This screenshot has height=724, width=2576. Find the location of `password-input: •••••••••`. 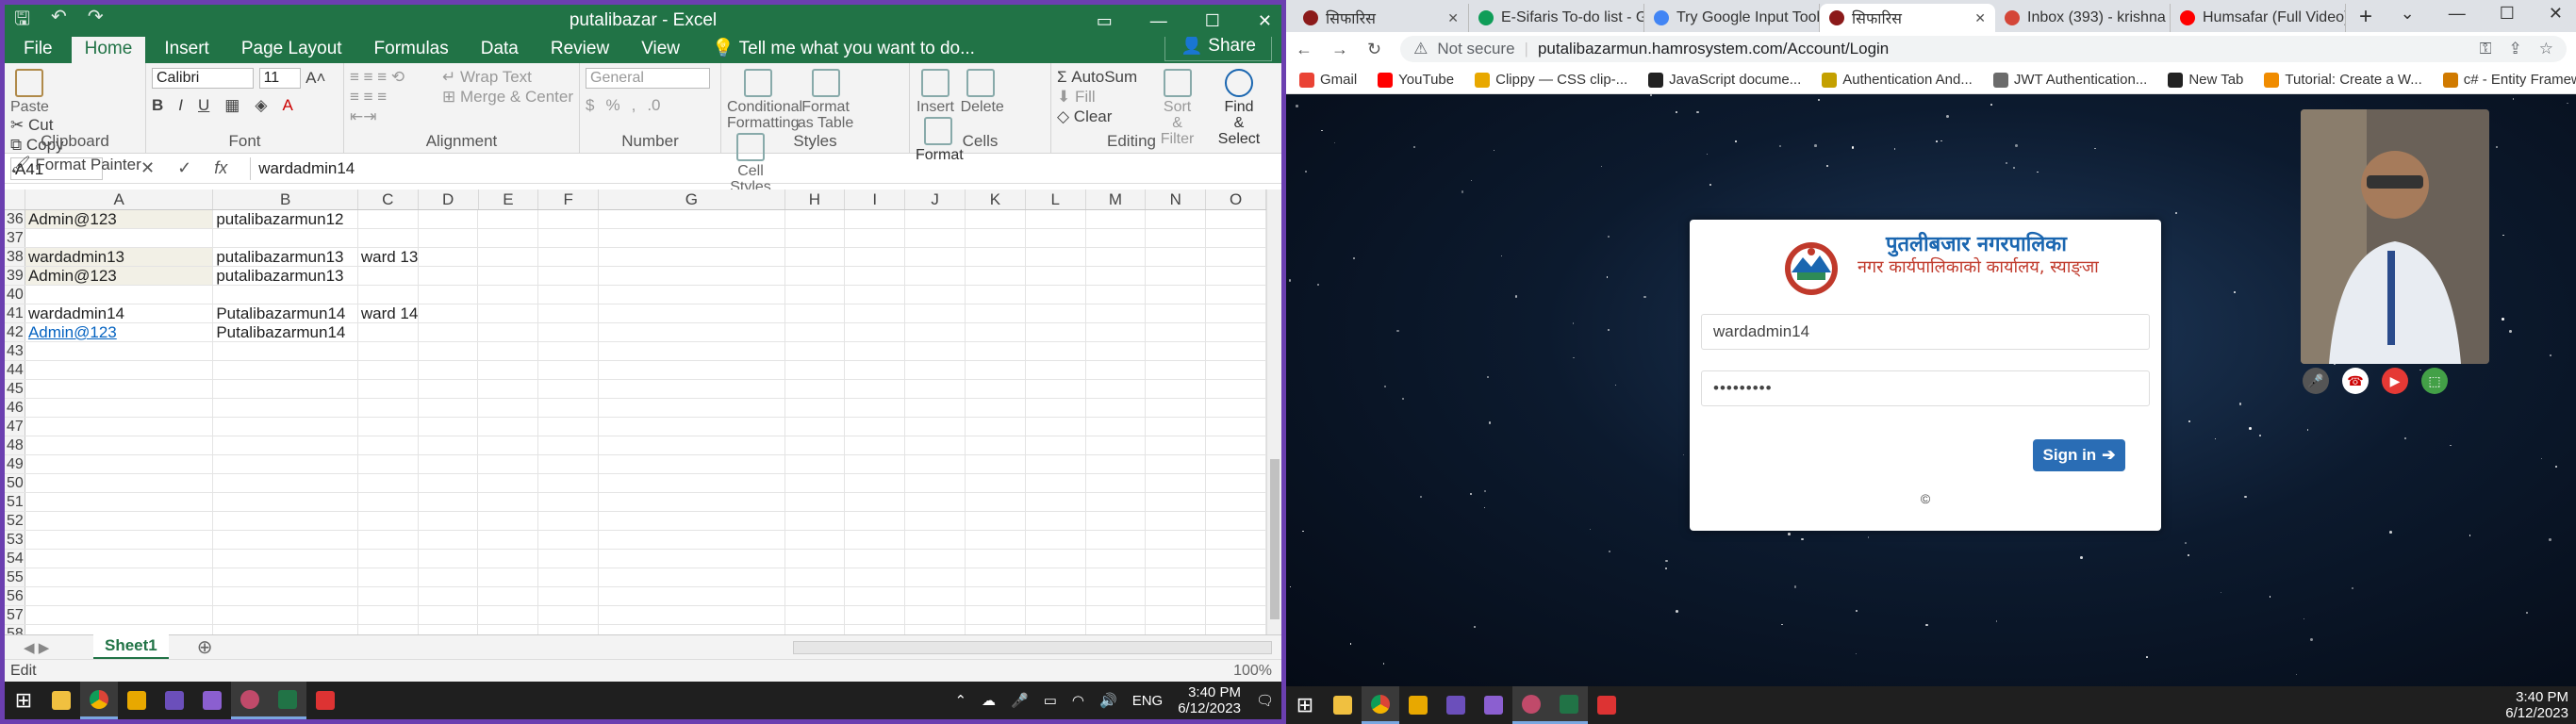

password-input: ••••••••• is located at coordinates (1925, 388).